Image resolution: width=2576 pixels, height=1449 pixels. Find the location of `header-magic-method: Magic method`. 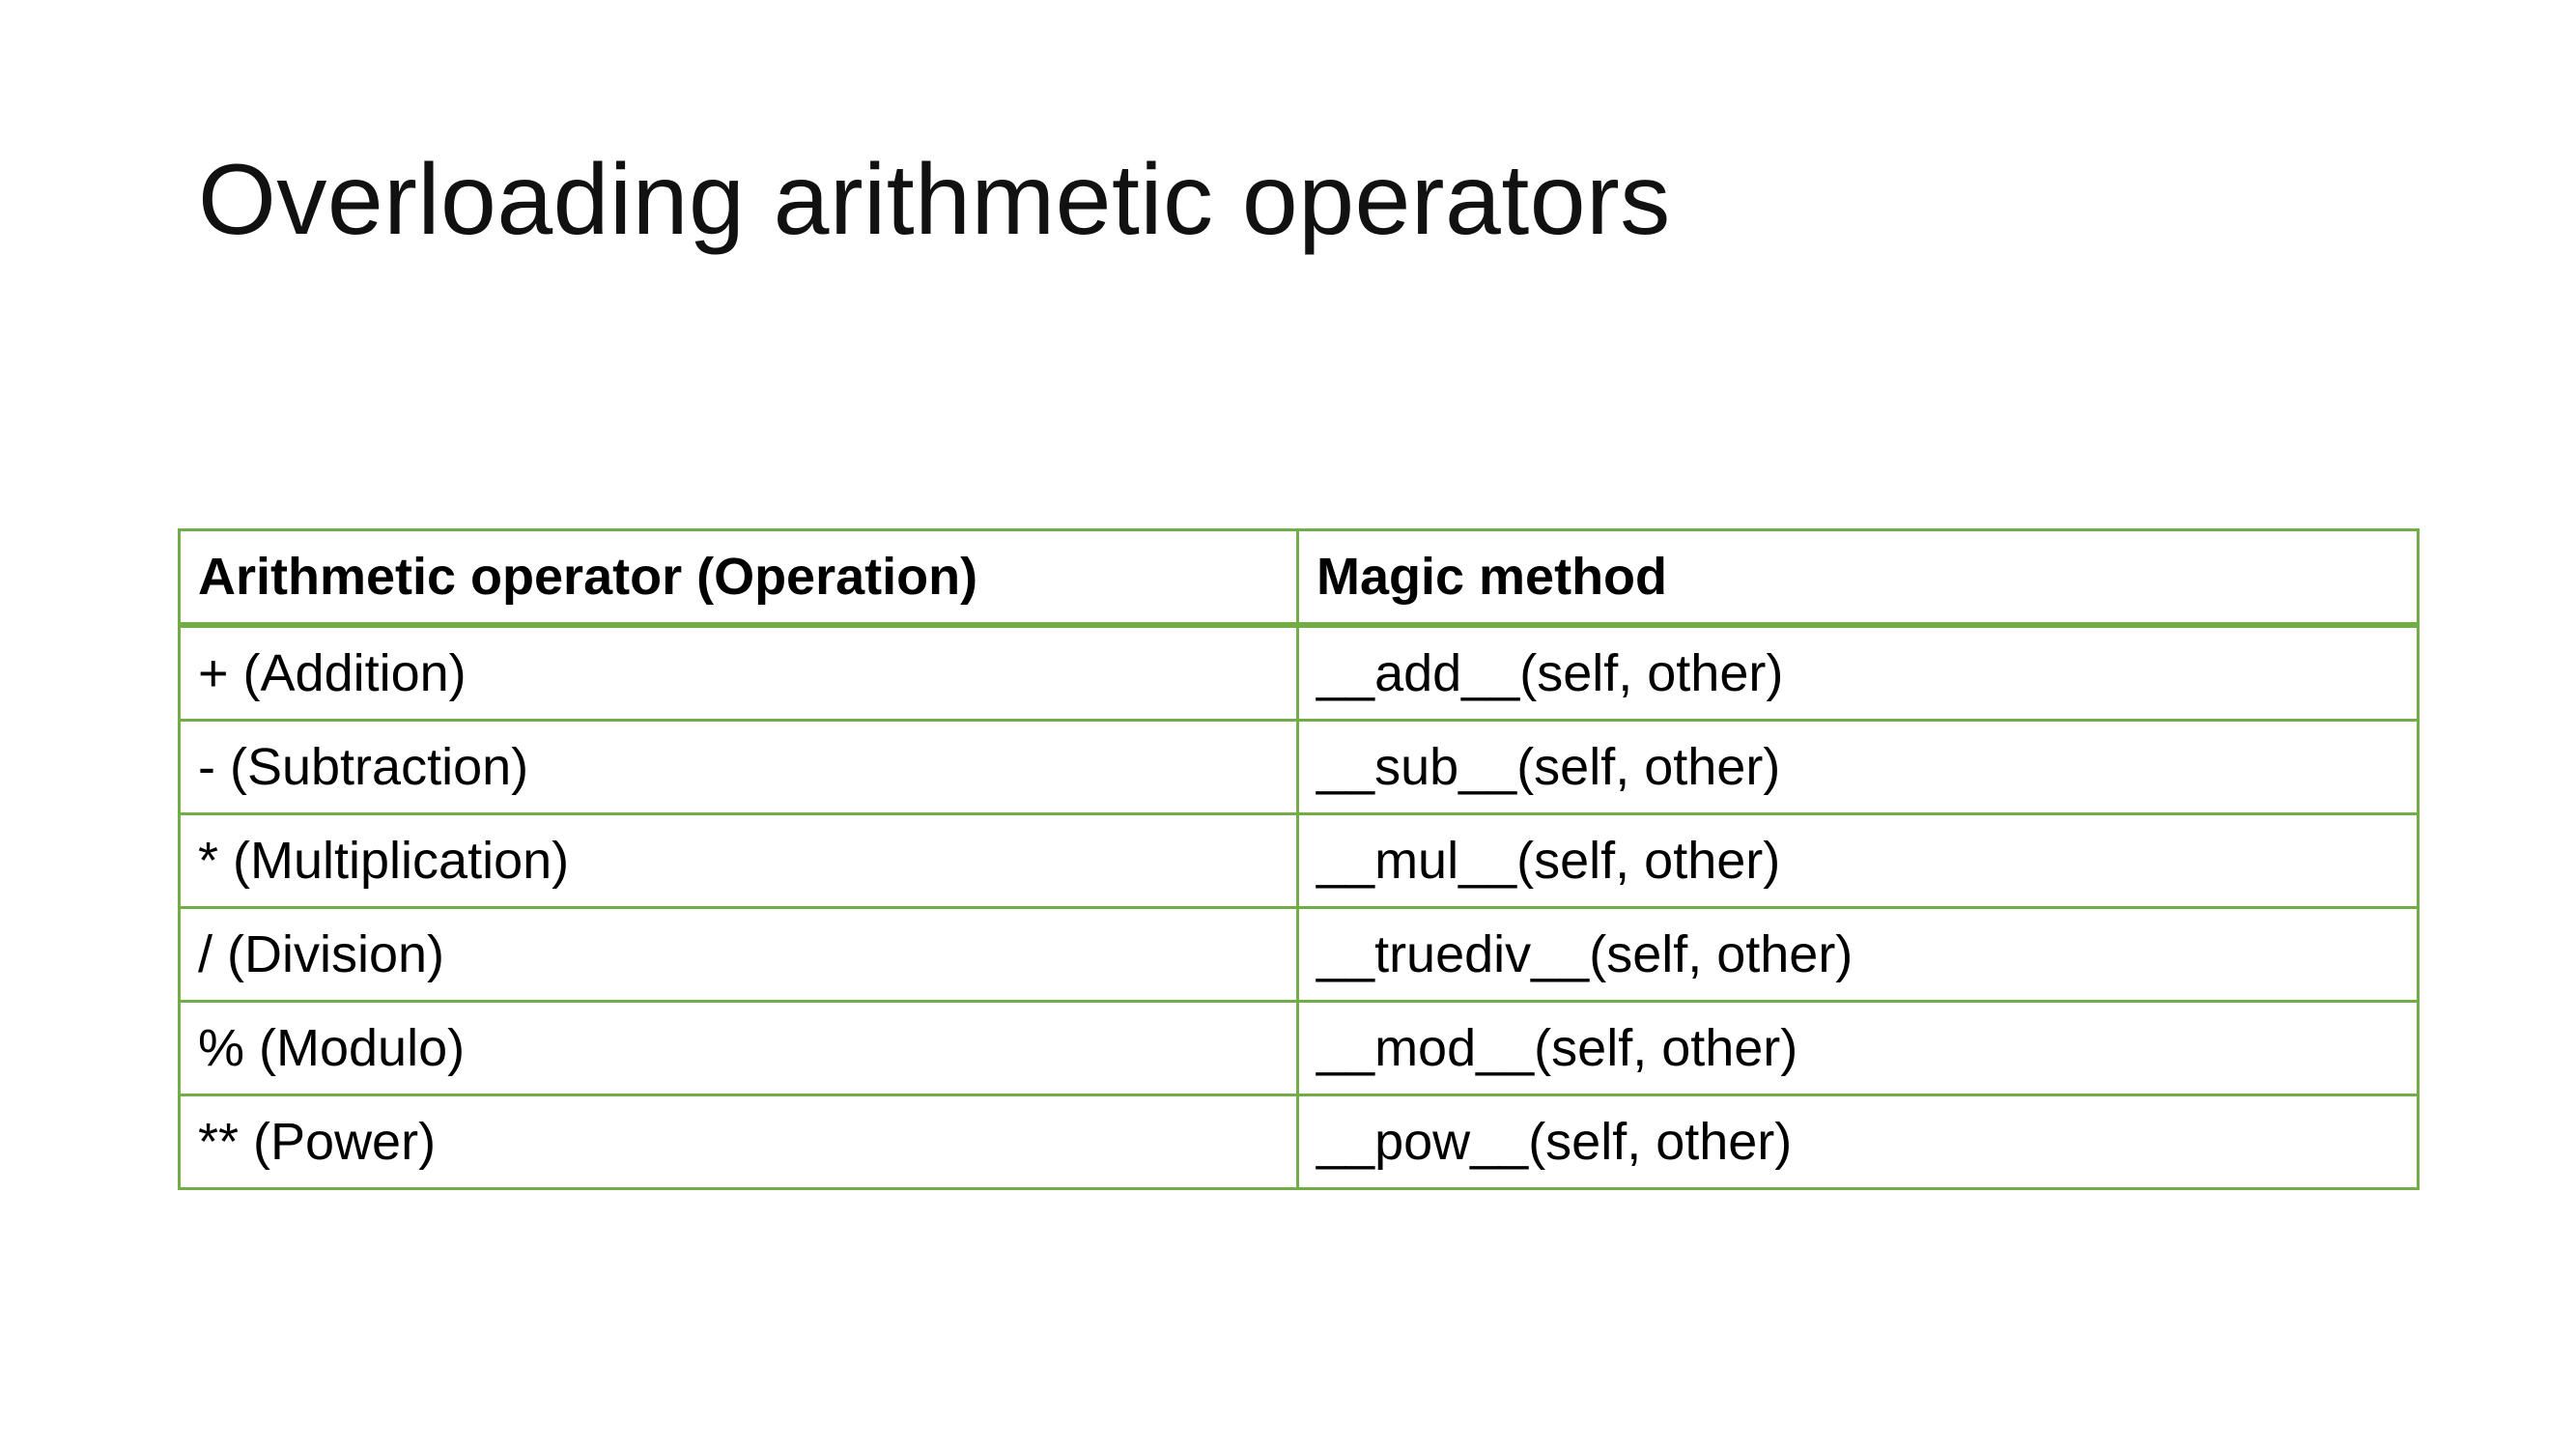

header-magic-method: Magic method is located at coordinates (1858, 578).